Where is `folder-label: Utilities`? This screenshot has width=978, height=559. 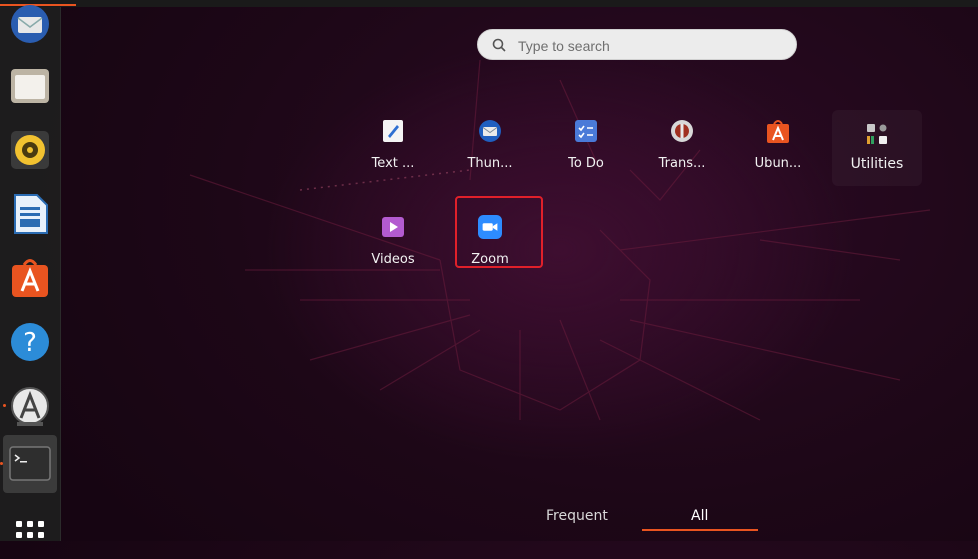 folder-label: Utilities is located at coordinates (877, 164).